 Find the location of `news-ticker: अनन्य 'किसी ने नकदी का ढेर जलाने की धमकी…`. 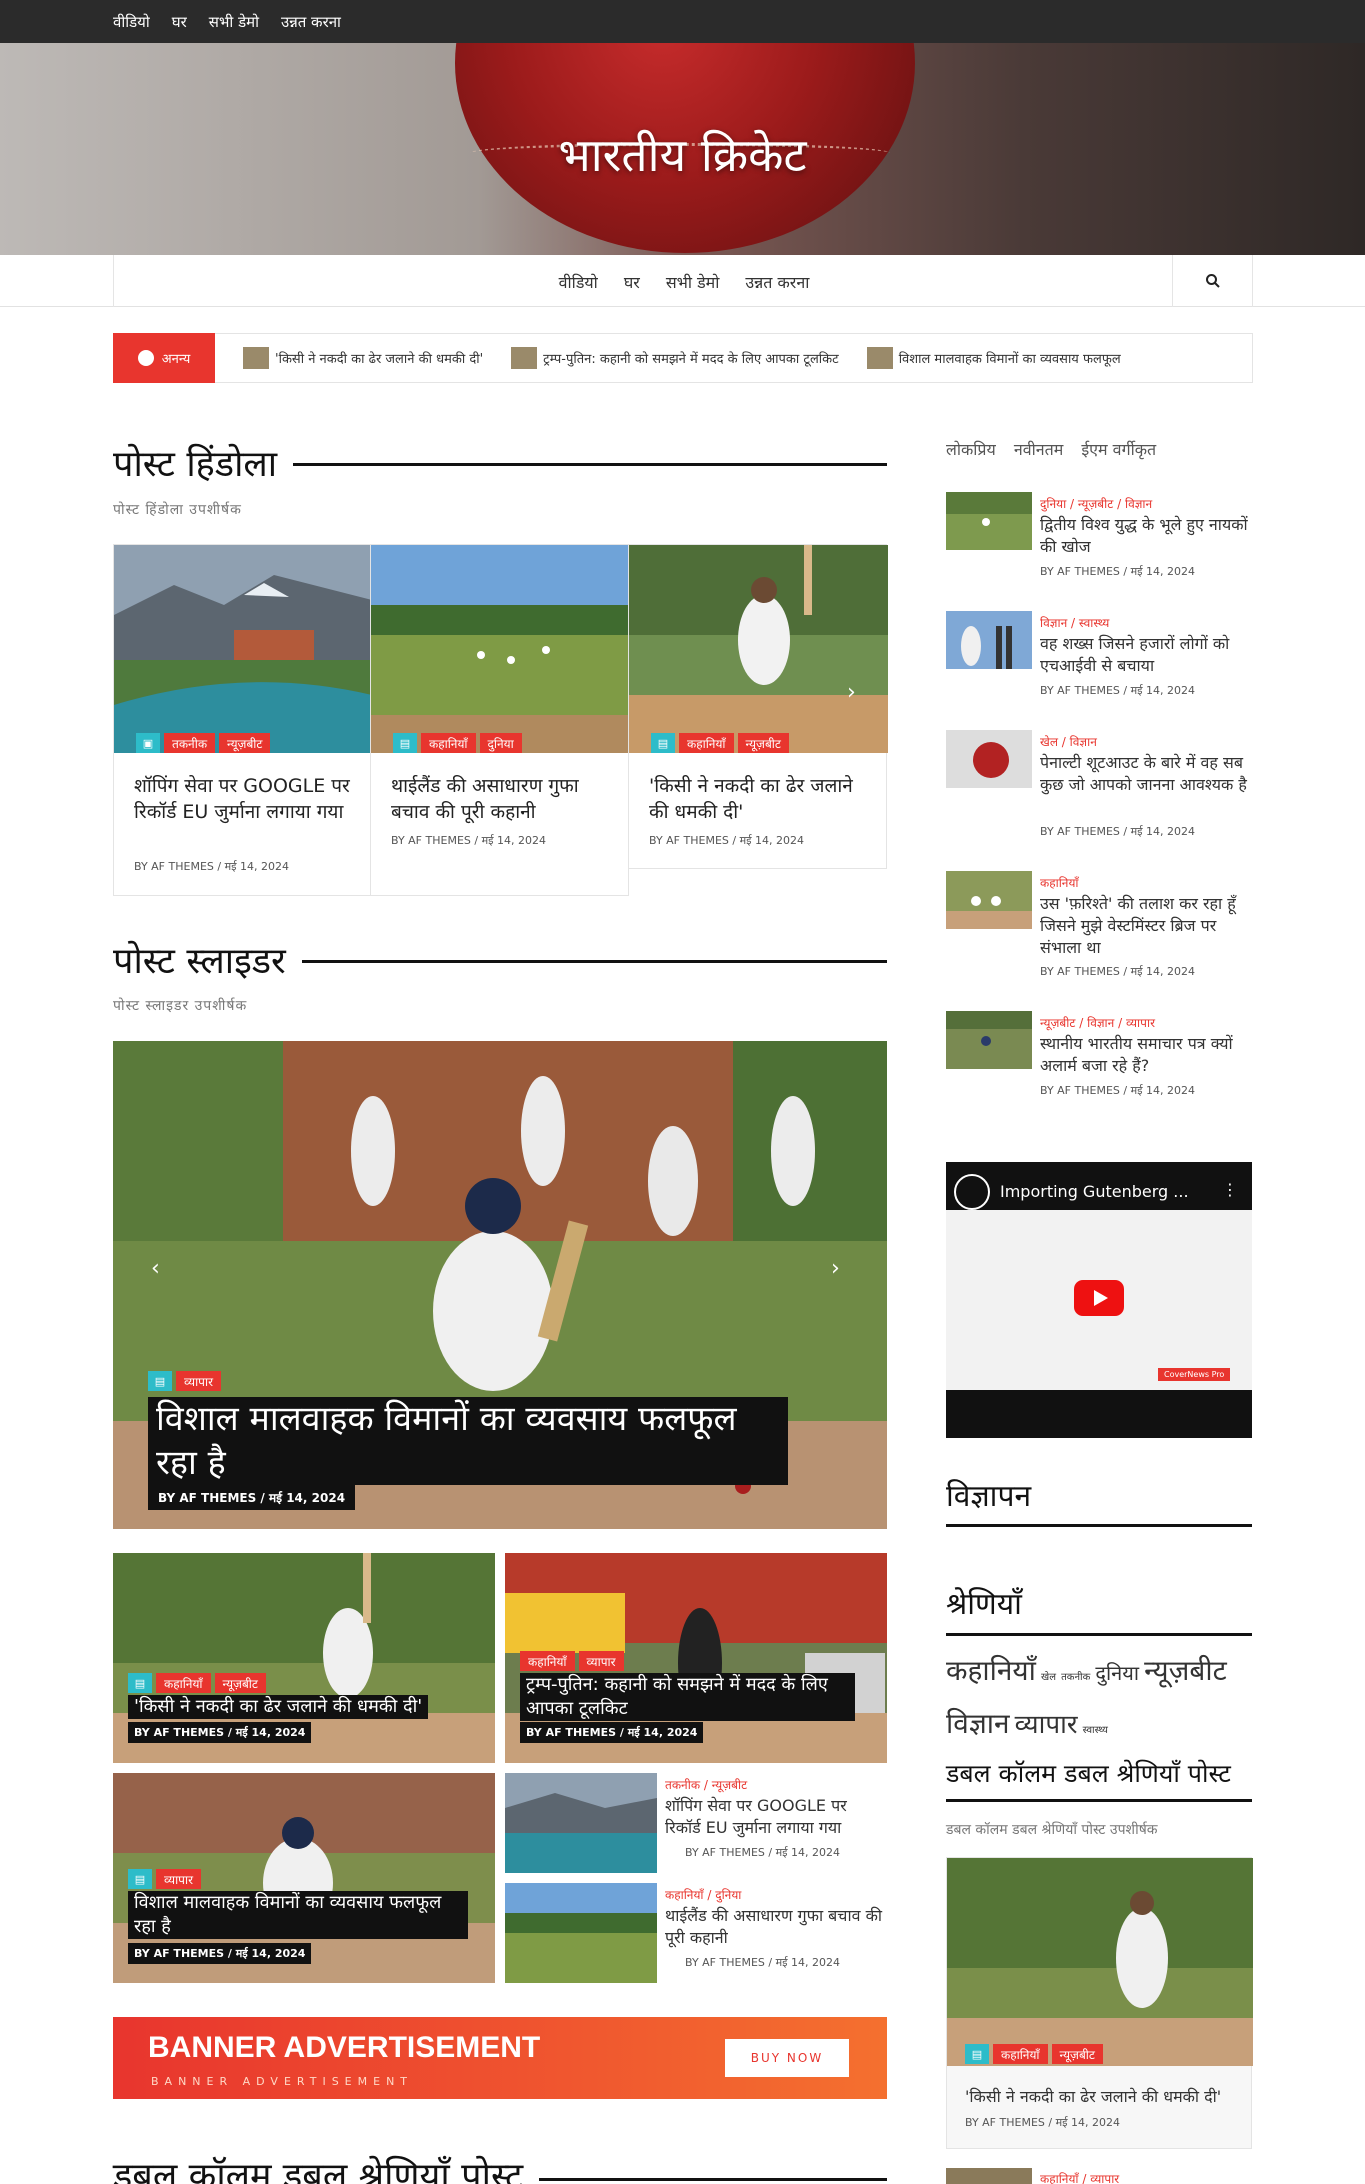

news-ticker: अनन्य 'किसी ने नकदी का ढेर जलाने की धमकी… is located at coordinates (683, 358).